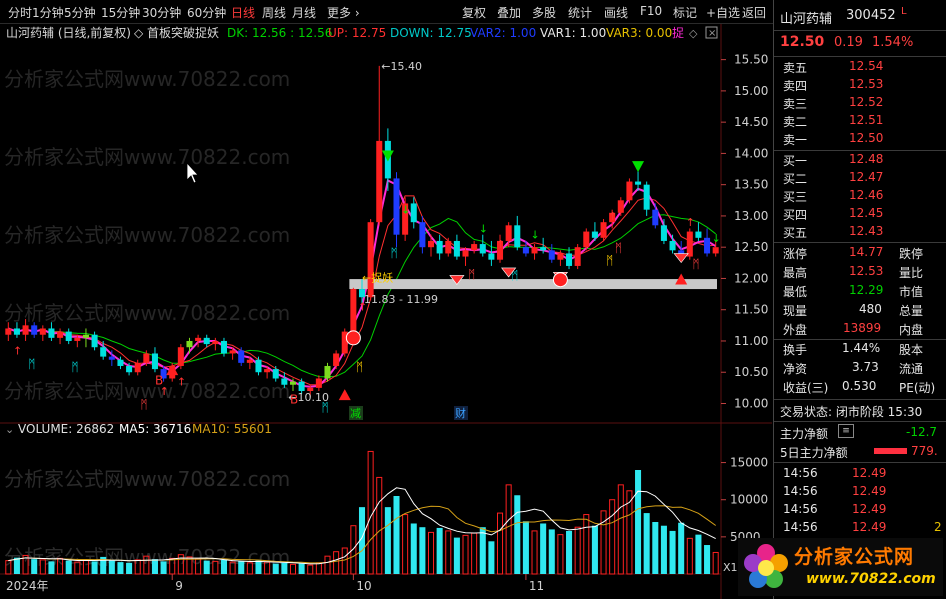 The image size is (946, 599). Describe the element at coordinates (804, 434) in the screenshot. I see `net-flow-label: 主力净额` at that location.